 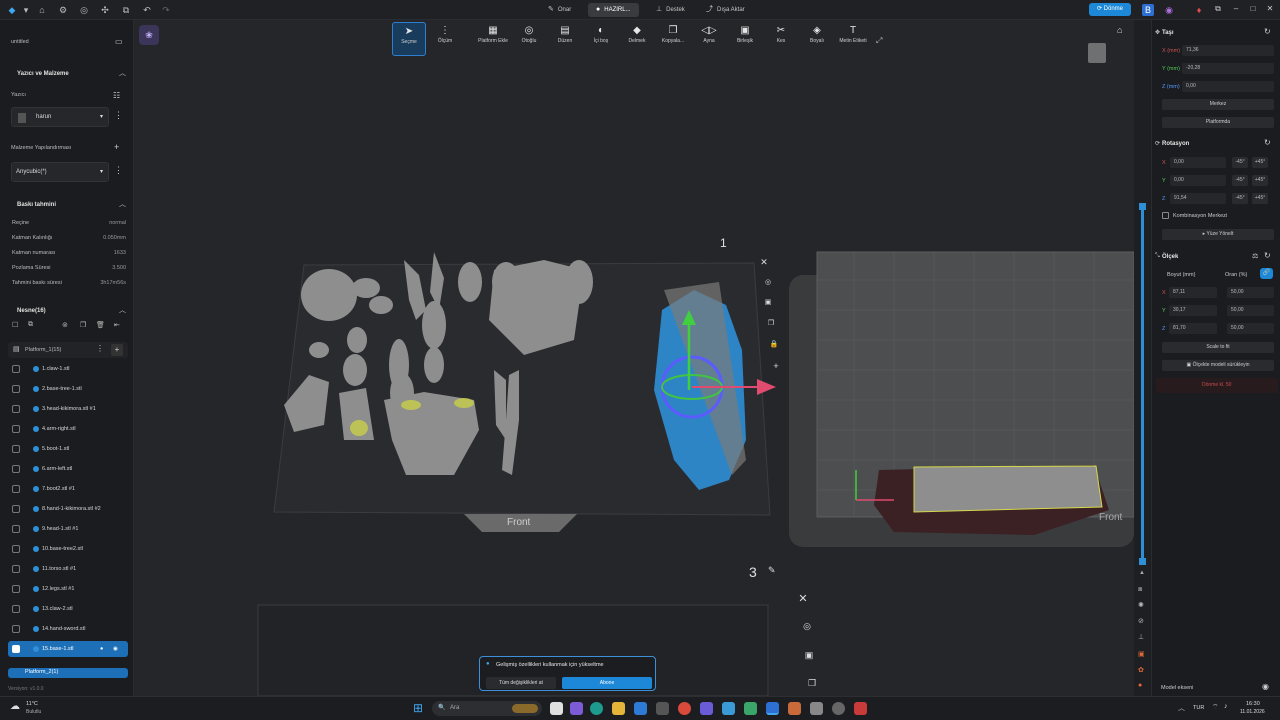 What do you see at coordinates (618, 708) in the screenshot?
I see `explorer-icon` at bounding box center [618, 708].